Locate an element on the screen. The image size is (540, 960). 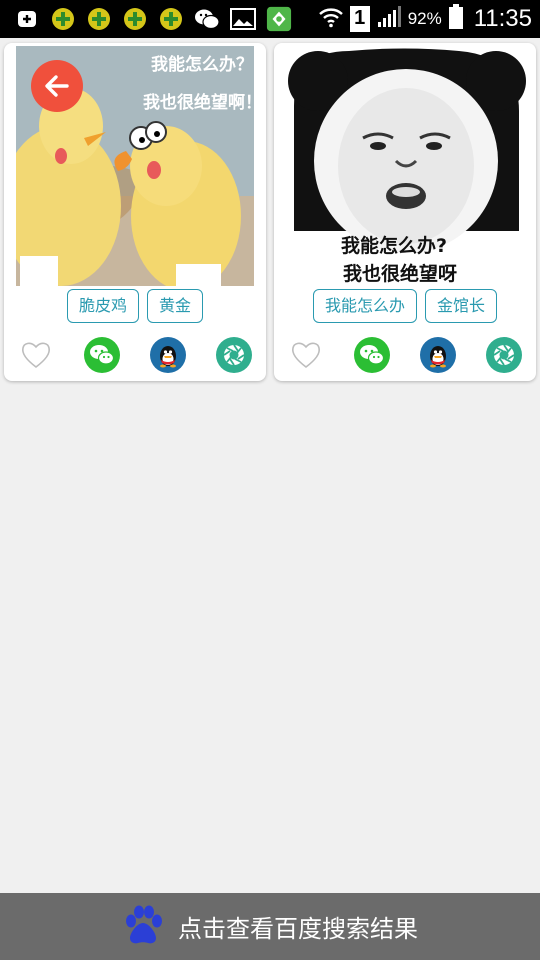
meme-caption-line1: 我能怎么办？ is located at coordinates (202, 64).